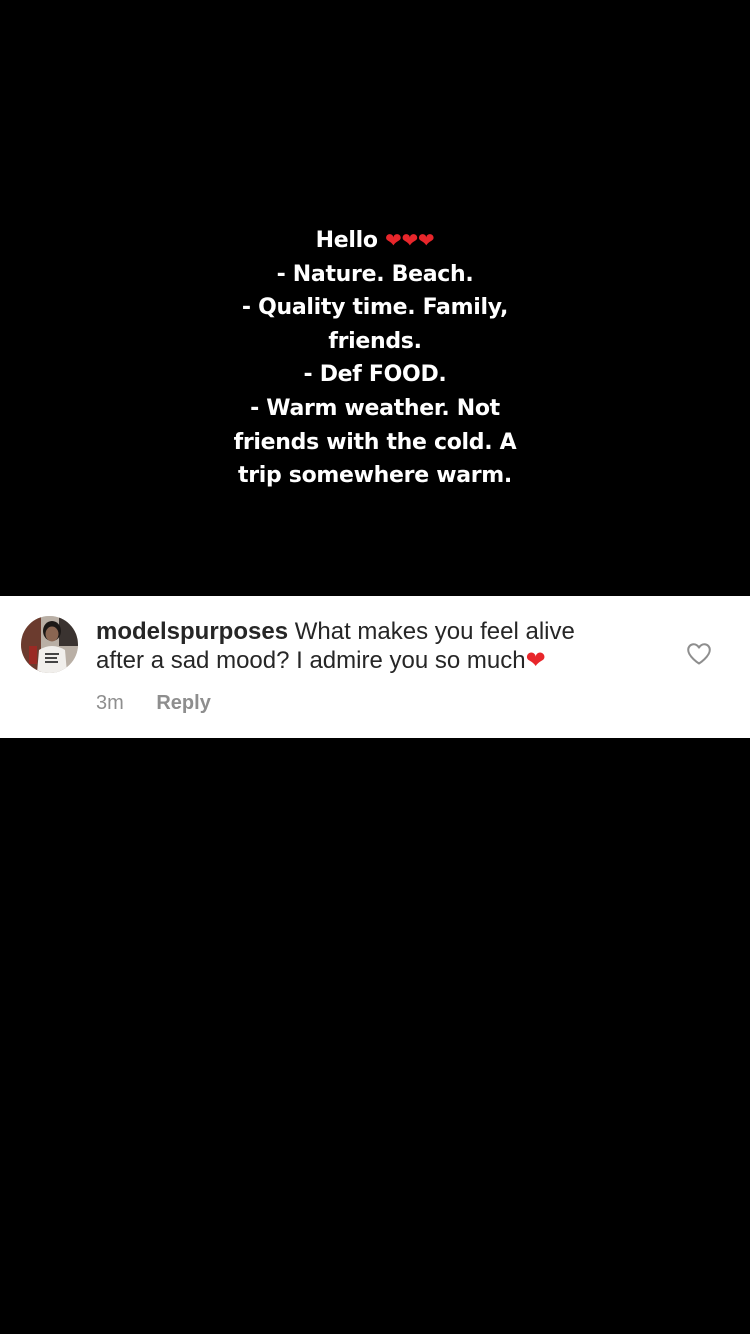  Describe the element at coordinates (374, 476) in the screenshot. I see `story-line: trip somewhere warm.` at that location.